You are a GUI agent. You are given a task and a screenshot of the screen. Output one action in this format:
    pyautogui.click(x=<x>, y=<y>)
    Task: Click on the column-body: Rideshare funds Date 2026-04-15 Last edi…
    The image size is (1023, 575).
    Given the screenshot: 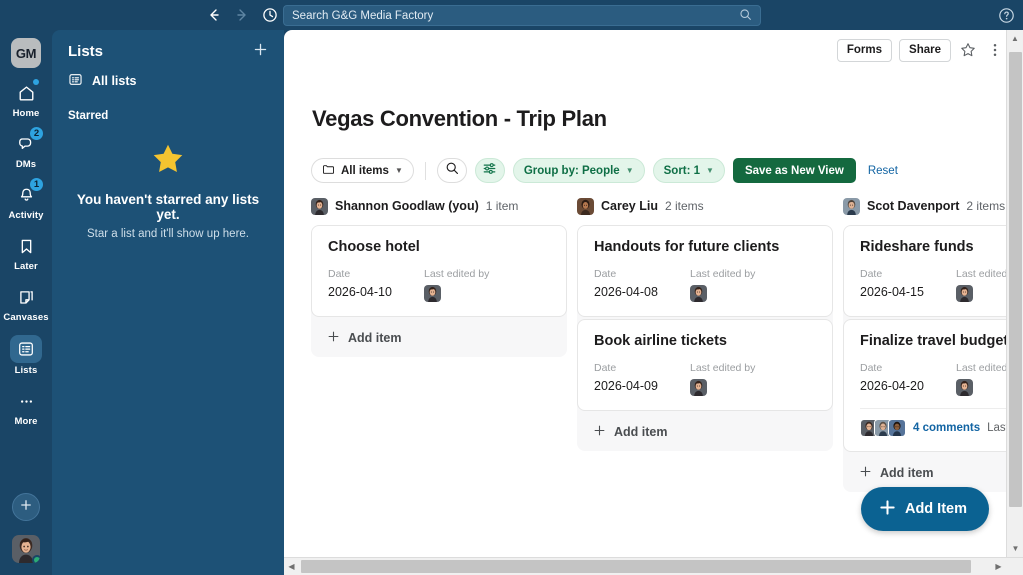 What is the action you would take?
    pyautogui.click(x=930, y=358)
    